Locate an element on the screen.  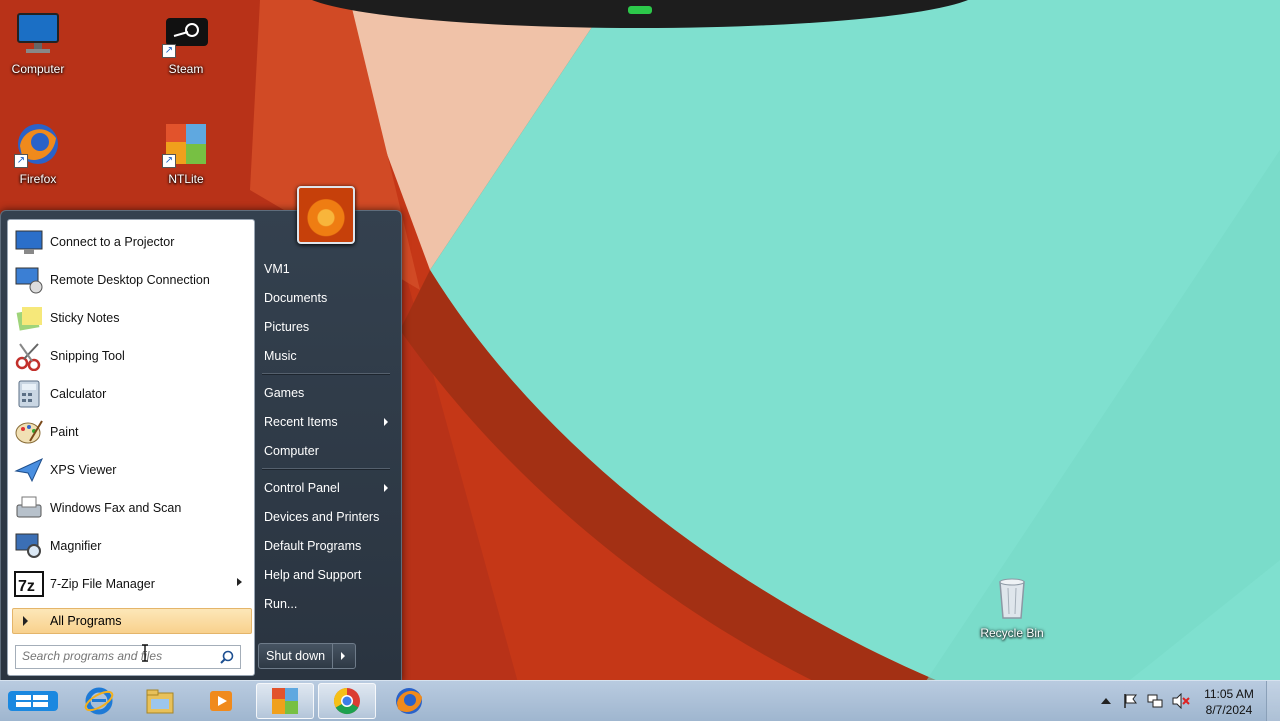
start-link-games: Games is located at coordinates (326, 393).